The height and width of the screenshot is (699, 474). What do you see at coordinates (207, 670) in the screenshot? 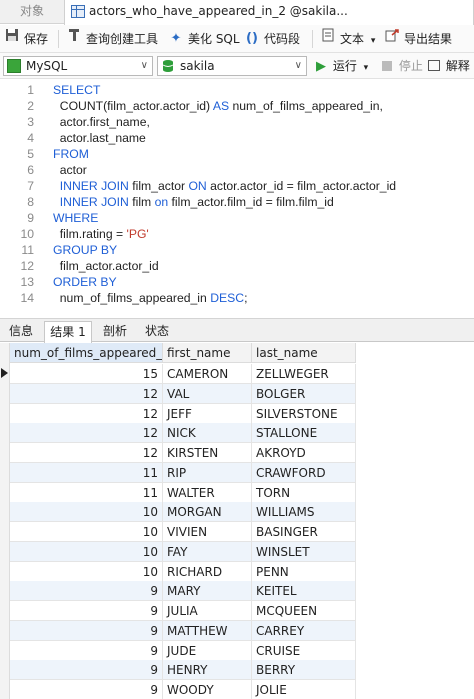
I see `cell-first-name: HENRY` at bounding box center [207, 670].